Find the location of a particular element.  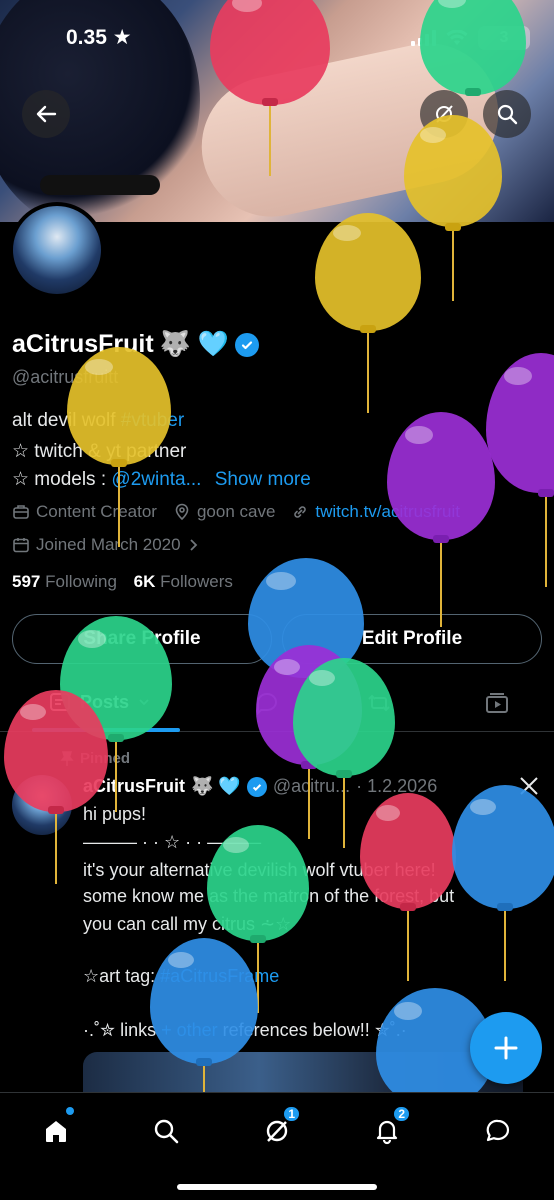

grok-icon is located at coordinates (444, 114).